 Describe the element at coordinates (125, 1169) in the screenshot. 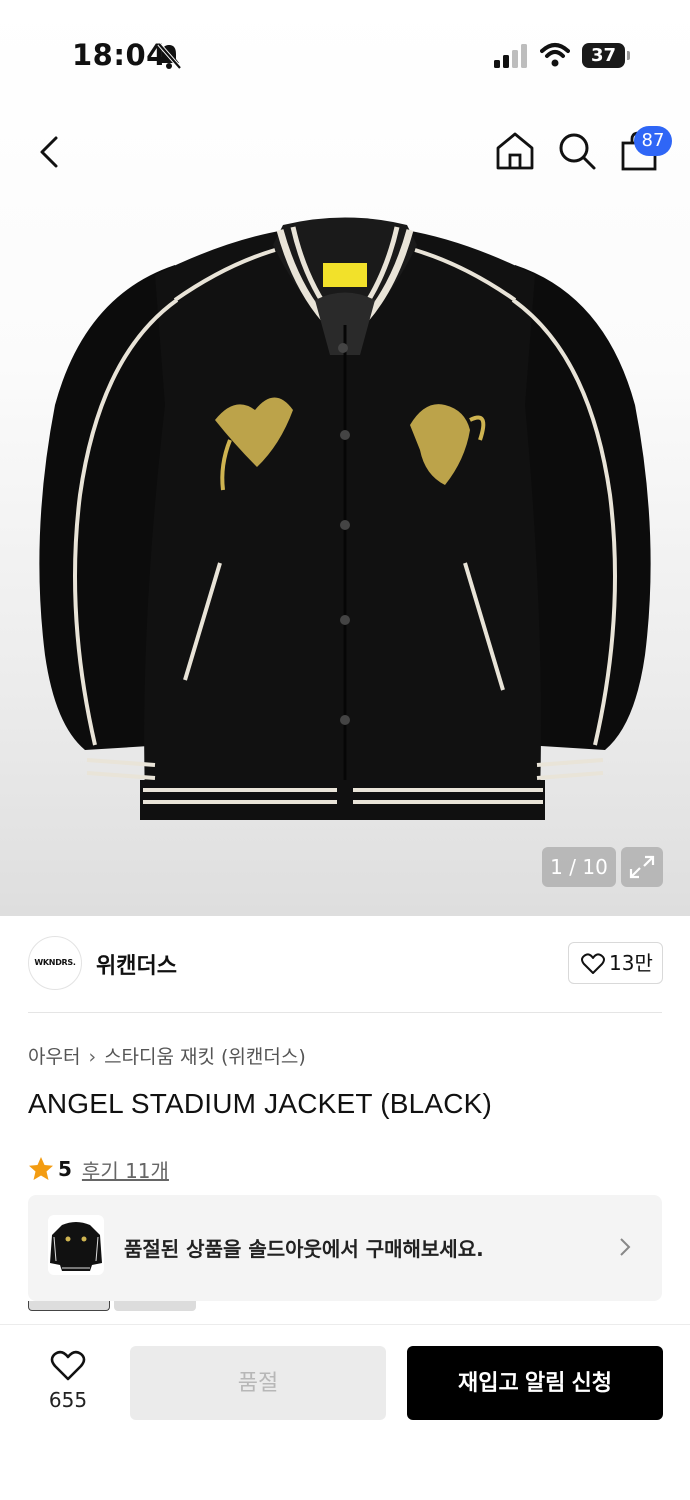

I see `review-link: 후기 11개` at that location.